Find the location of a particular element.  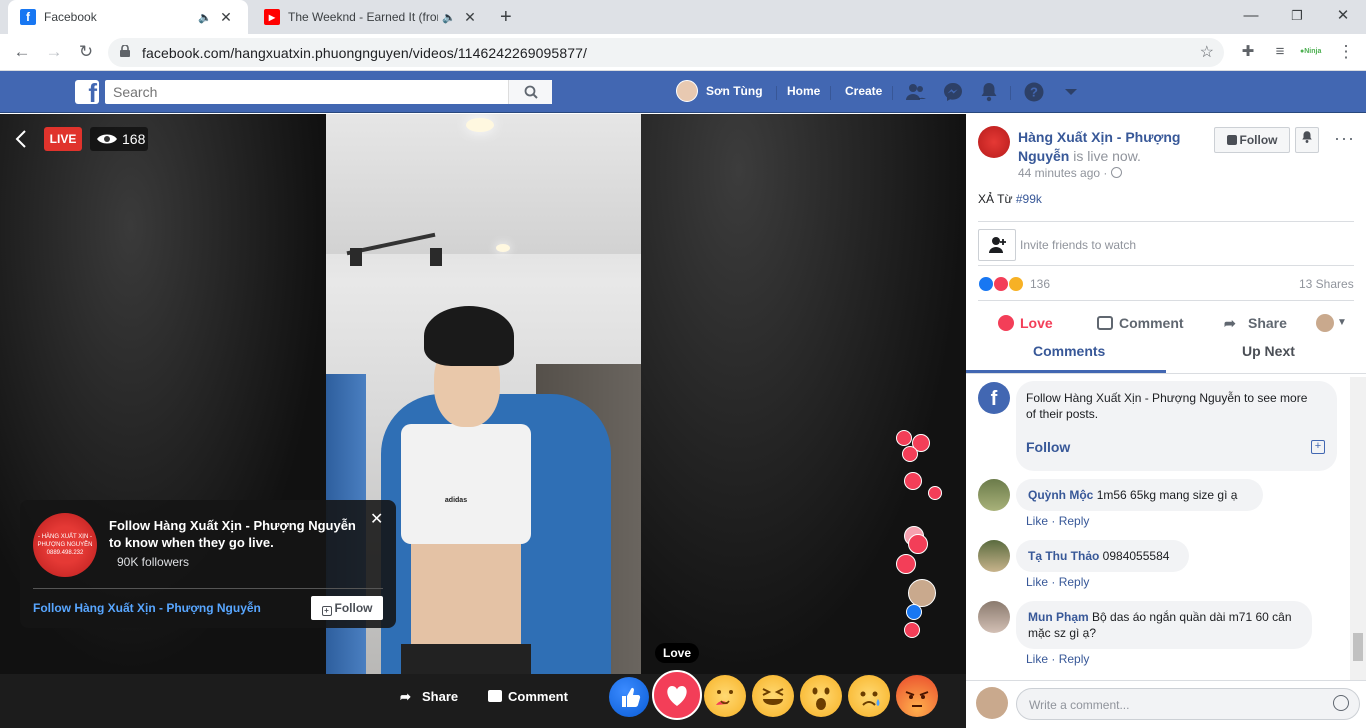

post-as-avatar is located at coordinates (1325, 323).